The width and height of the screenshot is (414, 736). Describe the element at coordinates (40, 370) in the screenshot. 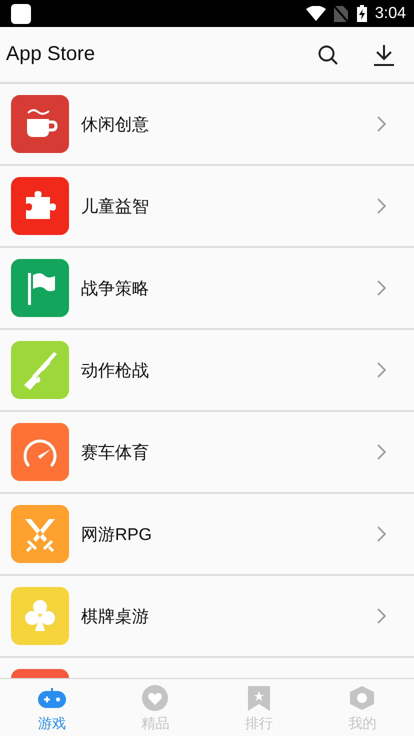

I see `rifle-icon` at that location.